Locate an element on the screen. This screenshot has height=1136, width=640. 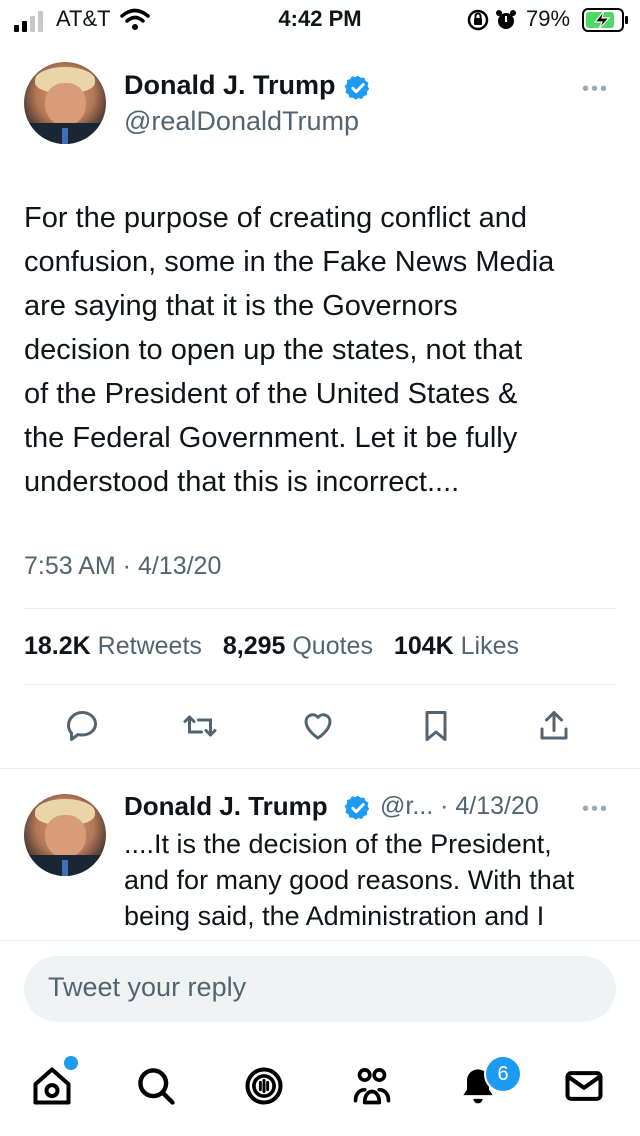
quotes-stat: 8,295 Quotes is located at coordinates (298, 646).